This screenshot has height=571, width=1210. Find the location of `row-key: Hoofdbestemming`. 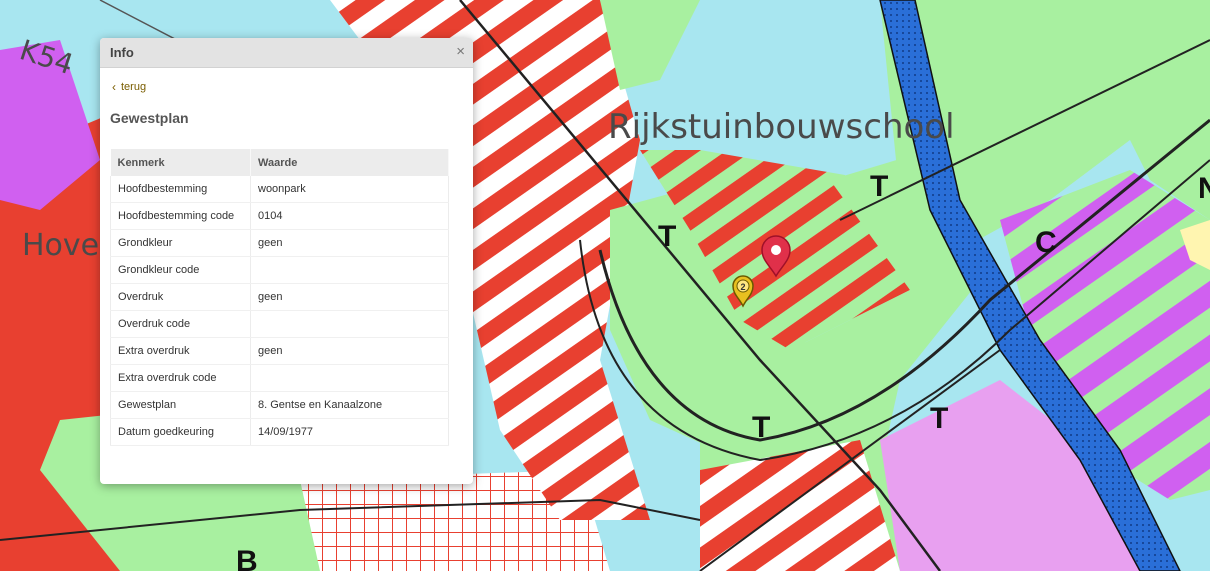

row-key: Hoofdbestemming is located at coordinates (180, 189).